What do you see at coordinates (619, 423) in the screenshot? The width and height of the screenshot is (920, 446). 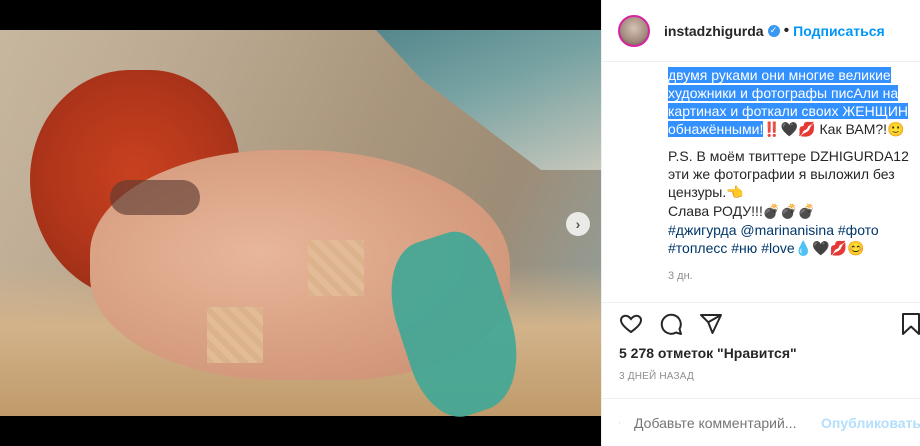 I see `emoji-icon` at bounding box center [619, 423].